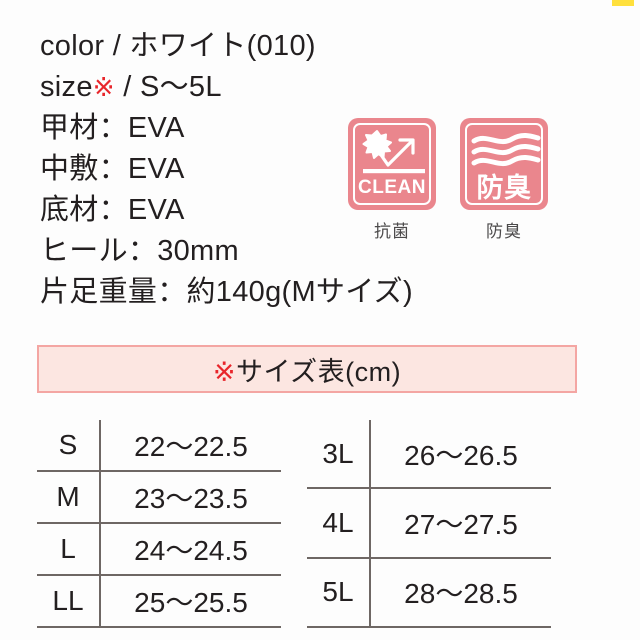 This screenshot has height=640, width=640. Describe the element at coordinates (190, 549) in the screenshot. I see `range-cell: 24〜24.5` at that location.